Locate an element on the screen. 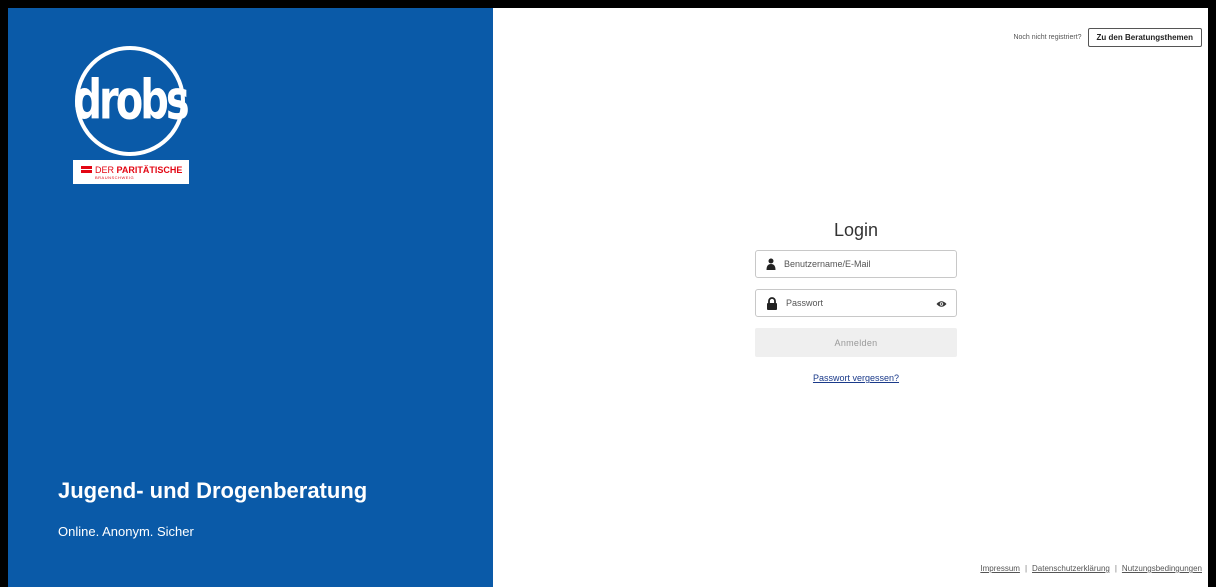 The image size is (1216, 587). username-field is located at coordinates (856, 264).